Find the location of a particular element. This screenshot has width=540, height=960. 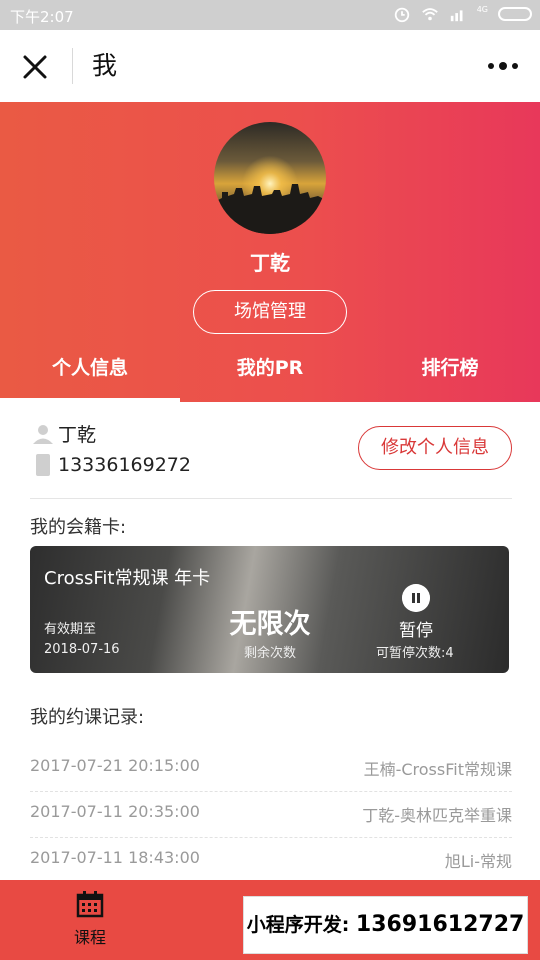

card-remaining-label: 剩余次数 is located at coordinates (269, 653).